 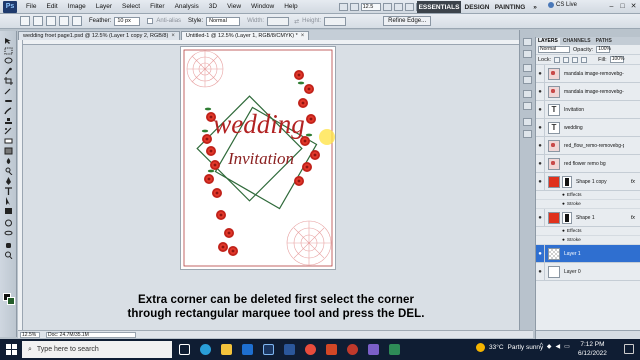 I want to click on width-input, so click(x=278, y=21).